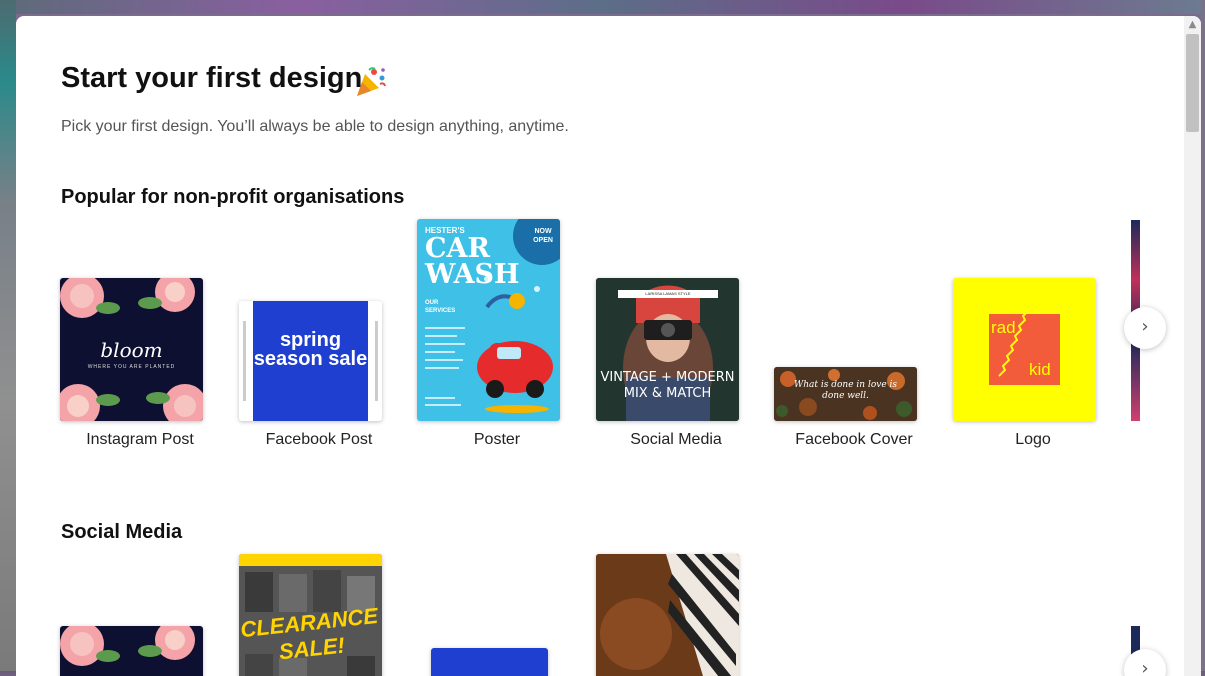  I want to click on design-label: Logo, so click(1033, 439).